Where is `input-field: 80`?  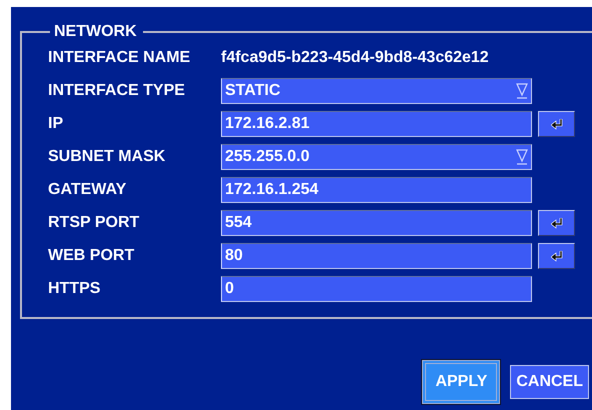 input-field: 80 is located at coordinates (376, 256).